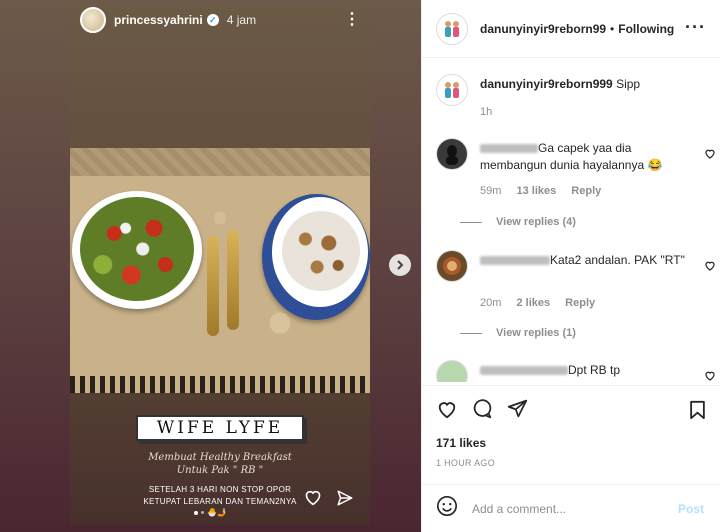  I want to click on caption-time: 1h, so click(486, 112).